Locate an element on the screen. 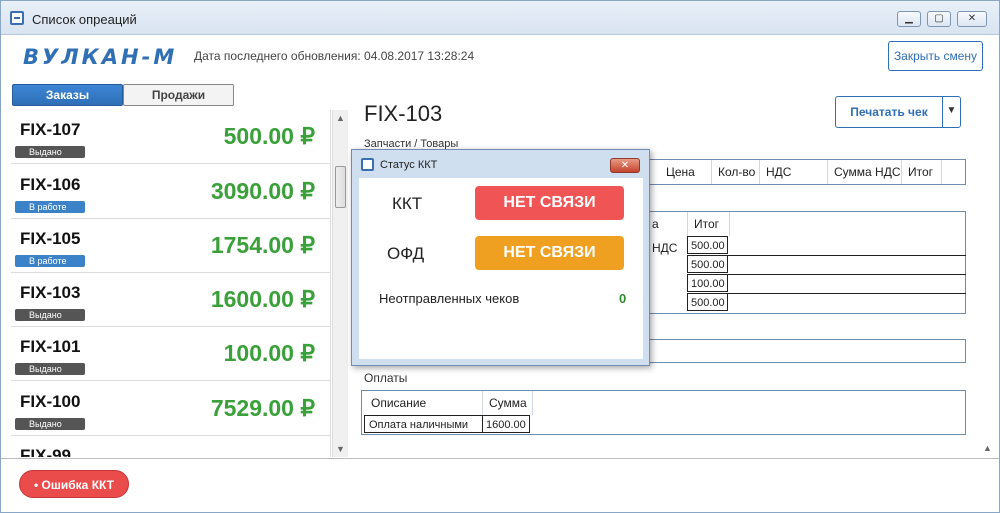 This screenshot has height=513, width=1000. column-header: Сумма is located at coordinates (508, 403).